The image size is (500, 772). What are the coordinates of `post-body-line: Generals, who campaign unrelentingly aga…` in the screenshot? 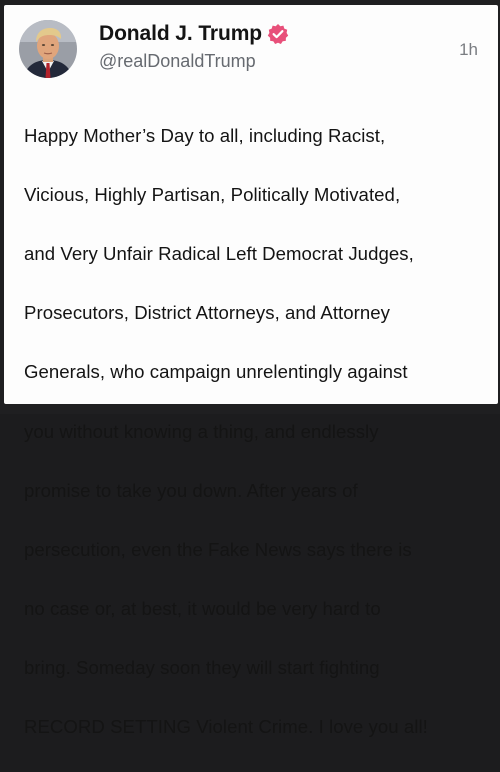 It's located at (216, 372).